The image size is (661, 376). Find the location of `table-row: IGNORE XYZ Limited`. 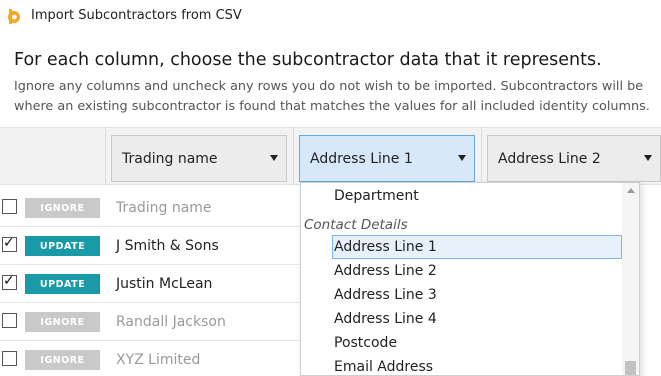

table-row: IGNORE XYZ Limited is located at coordinates (150, 358).